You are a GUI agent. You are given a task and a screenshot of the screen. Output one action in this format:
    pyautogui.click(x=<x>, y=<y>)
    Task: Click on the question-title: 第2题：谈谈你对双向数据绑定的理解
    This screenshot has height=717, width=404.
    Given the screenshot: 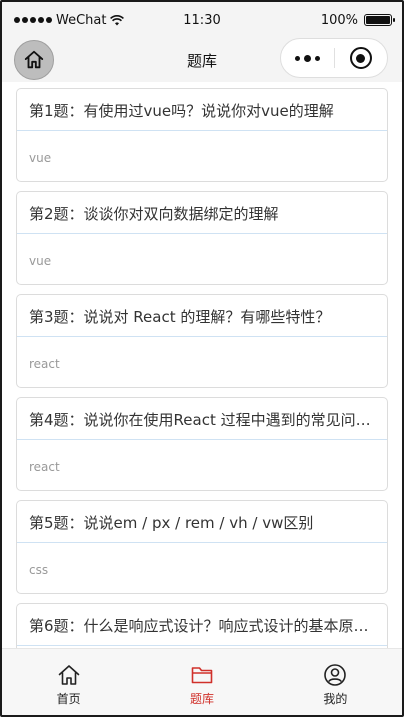 What is the action you would take?
    pyautogui.click(x=202, y=213)
    